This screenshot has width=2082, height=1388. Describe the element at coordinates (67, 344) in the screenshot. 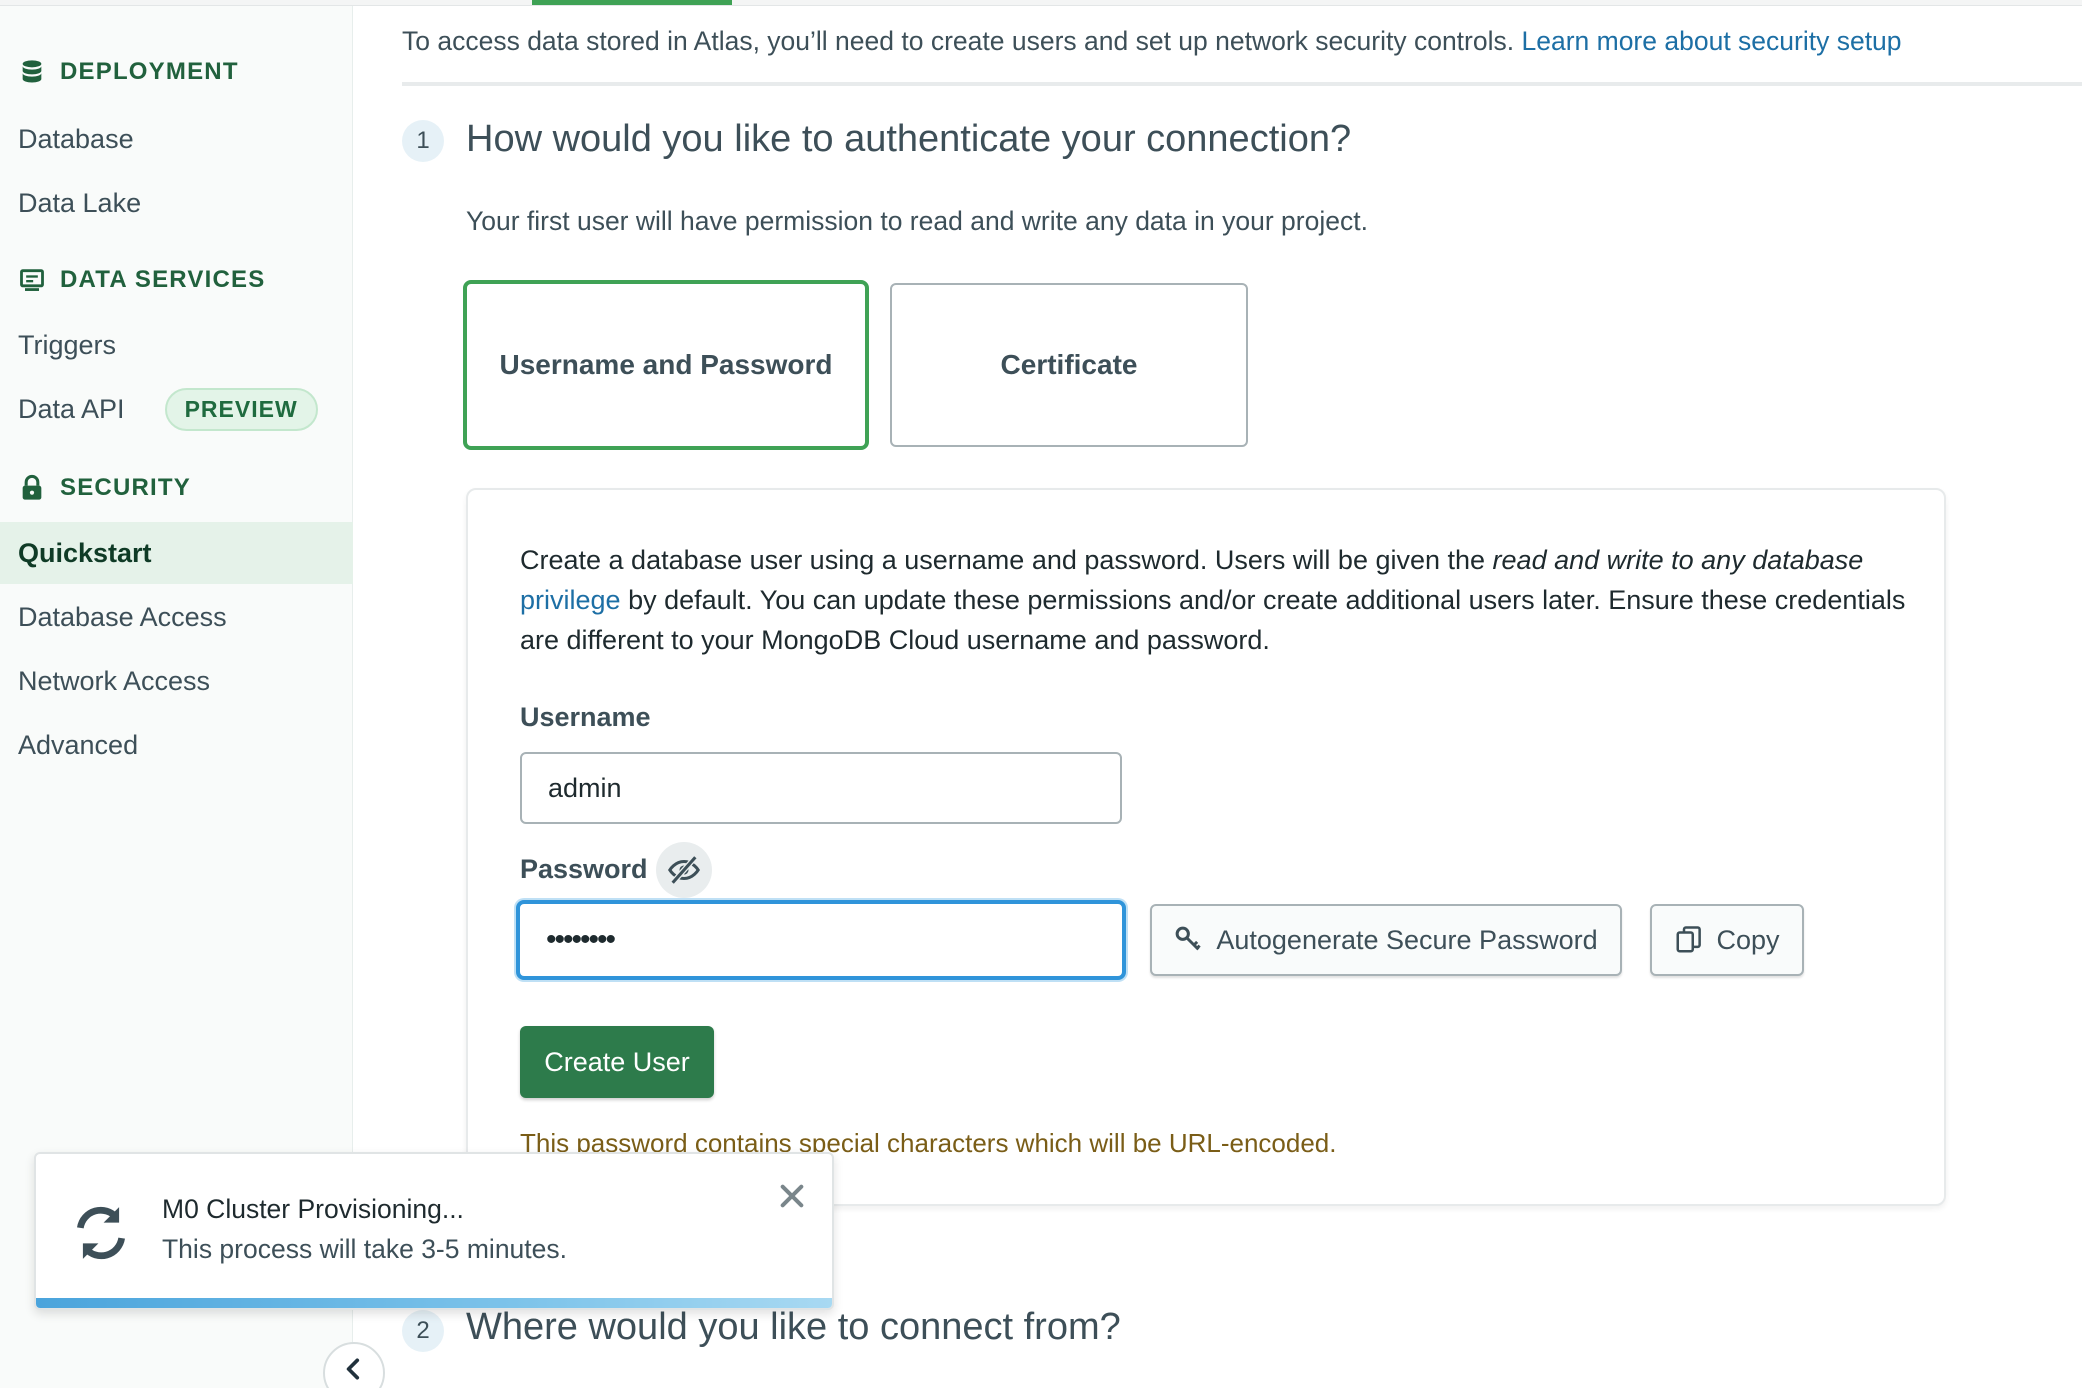

I see `sidebar-item-label: Triggers` at that location.